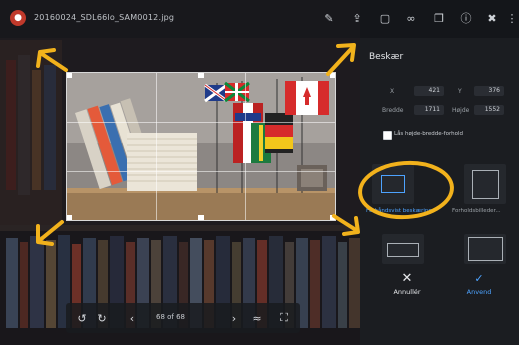 The height and width of the screenshot is (345, 519). What do you see at coordinates (357, 18) in the screenshot?
I see `upload-icon: ⇪` at bounding box center [357, 18].